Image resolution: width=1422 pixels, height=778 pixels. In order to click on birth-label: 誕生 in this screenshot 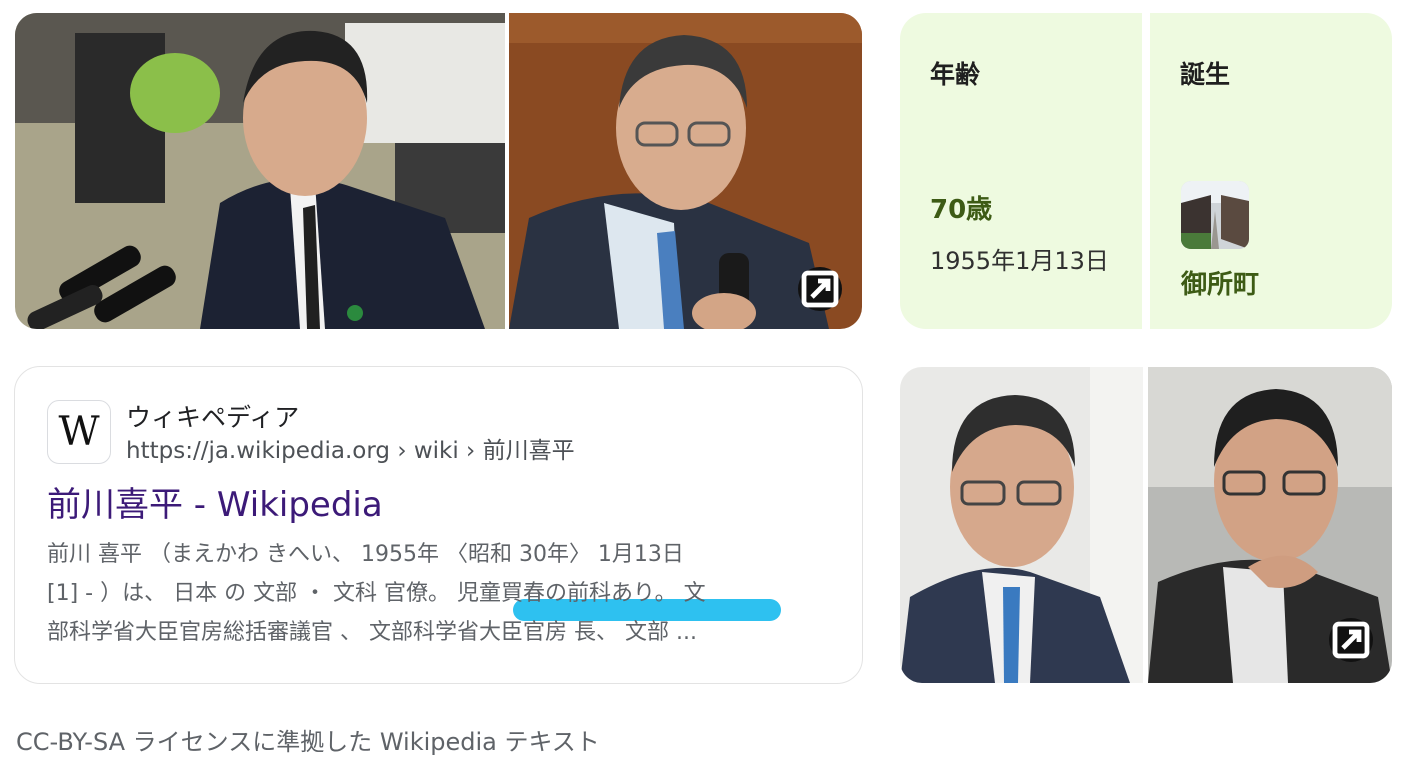, I will do `click(1205, 74)`.